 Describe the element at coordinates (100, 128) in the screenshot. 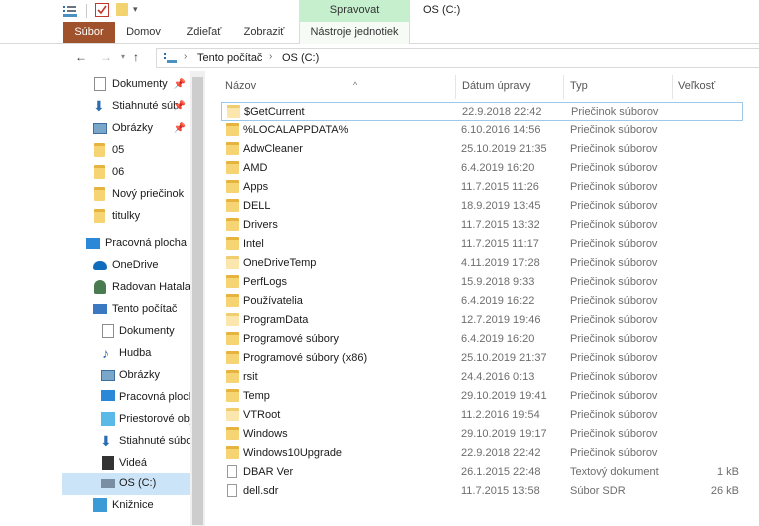

I see `pictures-icon` at that location.